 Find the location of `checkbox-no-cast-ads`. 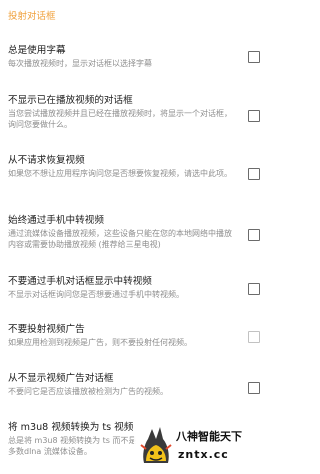

checkbox-no-cast-ads is located at coordinates (254, 337).